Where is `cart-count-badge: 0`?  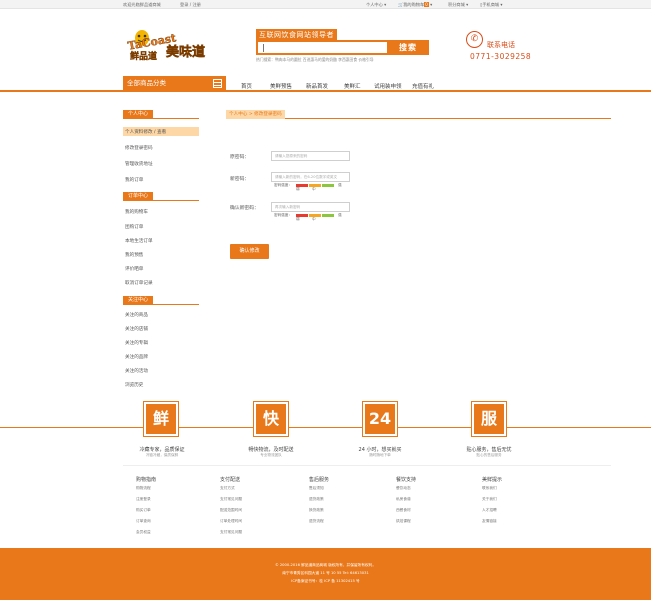
cart-count-badge: 0 is located at coordinates (426, 4).